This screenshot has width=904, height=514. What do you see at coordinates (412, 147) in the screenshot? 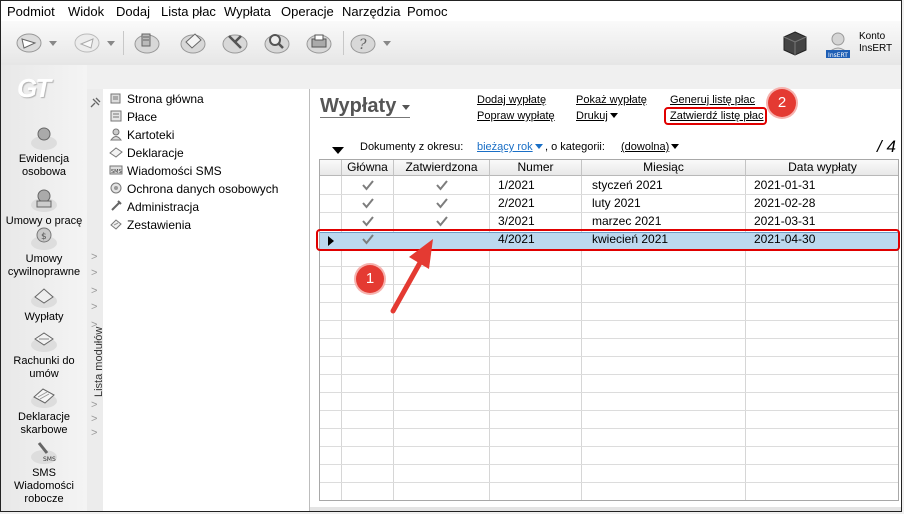
I see `period-label: Dokumenty z okresu:` at bounding box center [412, 147].